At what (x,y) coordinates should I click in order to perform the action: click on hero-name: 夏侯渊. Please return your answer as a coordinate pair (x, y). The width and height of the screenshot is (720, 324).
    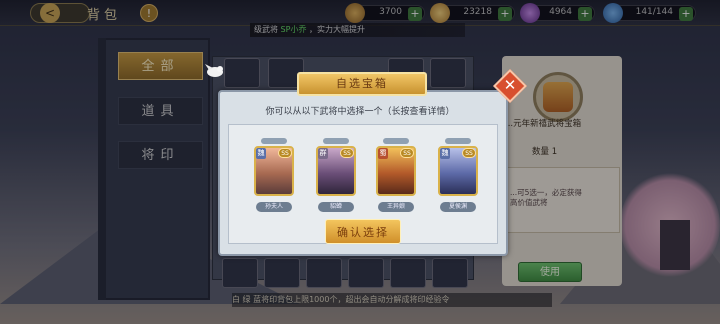
    Looking at the image, I should click on (458, 207).